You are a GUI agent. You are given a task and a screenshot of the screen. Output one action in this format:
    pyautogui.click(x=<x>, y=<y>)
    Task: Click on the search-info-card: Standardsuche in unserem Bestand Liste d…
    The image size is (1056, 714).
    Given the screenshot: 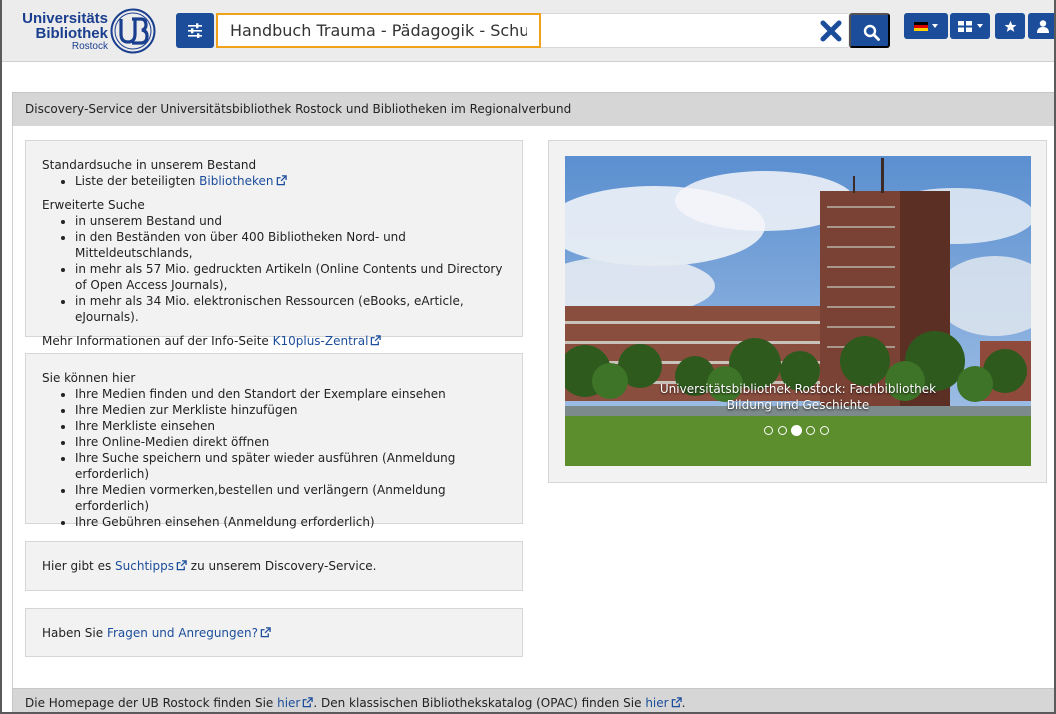 What is the action you would take?
    pyautogui.click(x=274, y=244)
    